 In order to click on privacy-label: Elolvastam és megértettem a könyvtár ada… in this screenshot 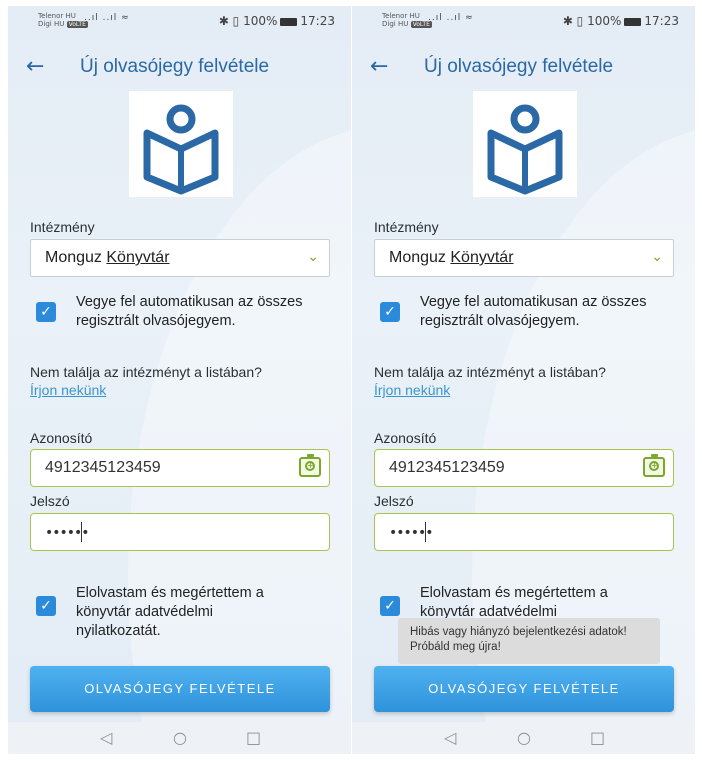, I will do `click(170, 612)`.